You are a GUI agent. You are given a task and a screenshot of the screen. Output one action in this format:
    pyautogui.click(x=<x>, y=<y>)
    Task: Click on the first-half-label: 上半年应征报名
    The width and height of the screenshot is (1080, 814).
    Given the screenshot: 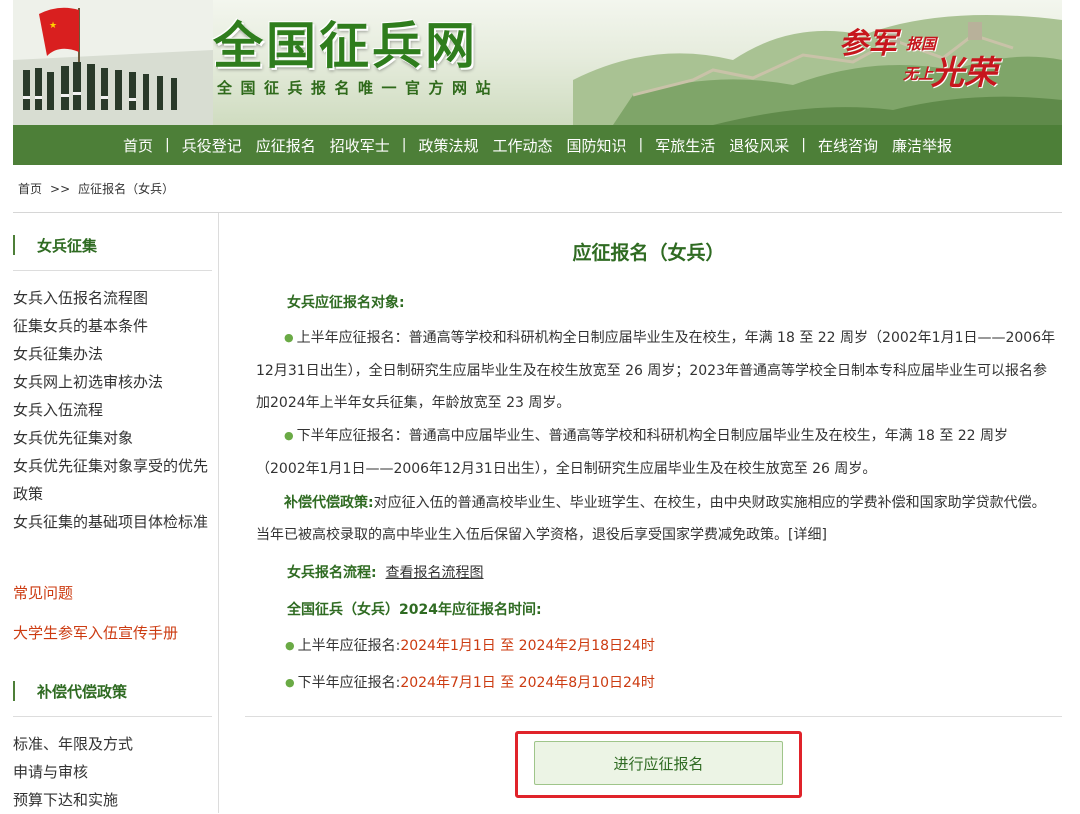 What is the action you would take?
    pyautogui.click(x=345, y=338)
    